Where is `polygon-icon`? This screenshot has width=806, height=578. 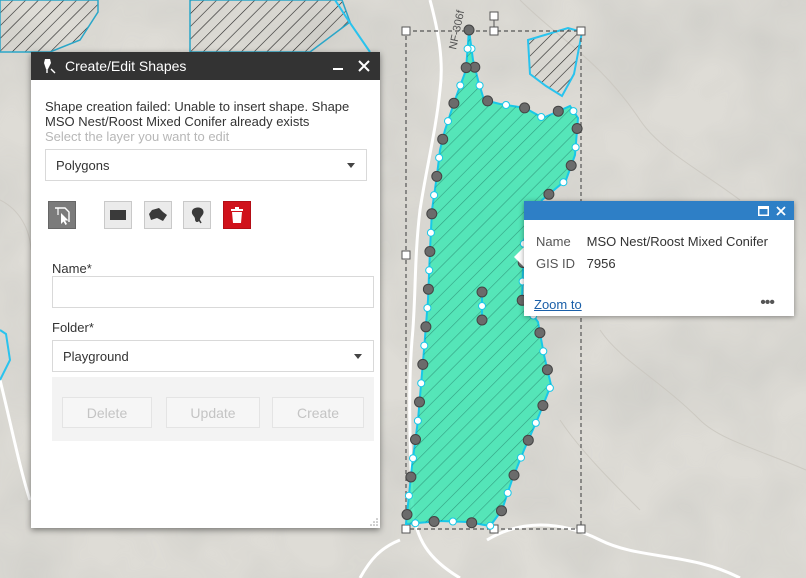
polygon-icon is located at coordinates (158, 214).